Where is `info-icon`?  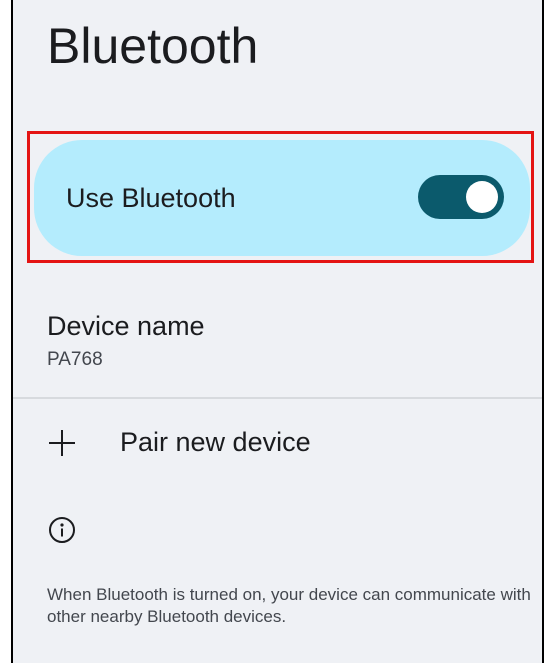 info-icon is located at coordinates (62, 530).